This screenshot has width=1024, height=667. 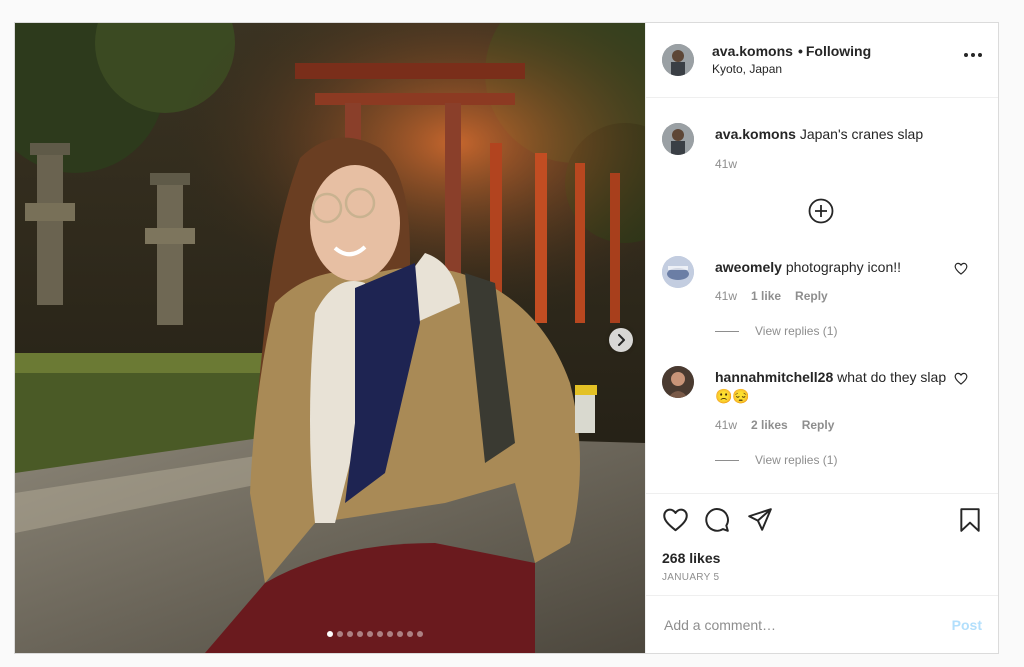 What do you see at coordinates (821, 211) in the screenshot?
I see `plus-circle-icon` at bounding box center [821, 211].